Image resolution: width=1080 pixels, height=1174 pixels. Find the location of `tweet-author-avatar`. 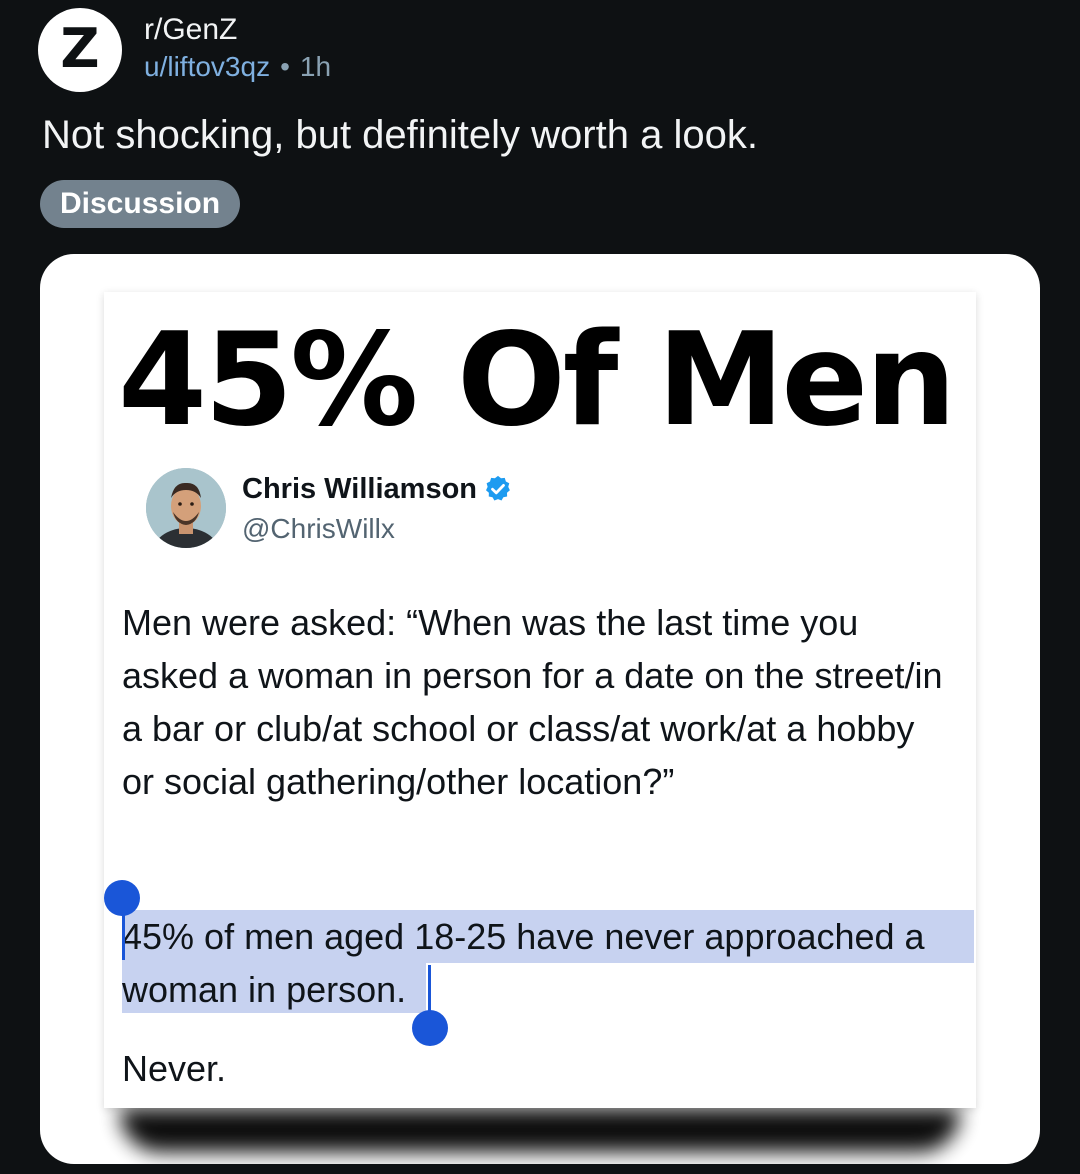

tweet-author-avatar is located at coordinates (186, 508).